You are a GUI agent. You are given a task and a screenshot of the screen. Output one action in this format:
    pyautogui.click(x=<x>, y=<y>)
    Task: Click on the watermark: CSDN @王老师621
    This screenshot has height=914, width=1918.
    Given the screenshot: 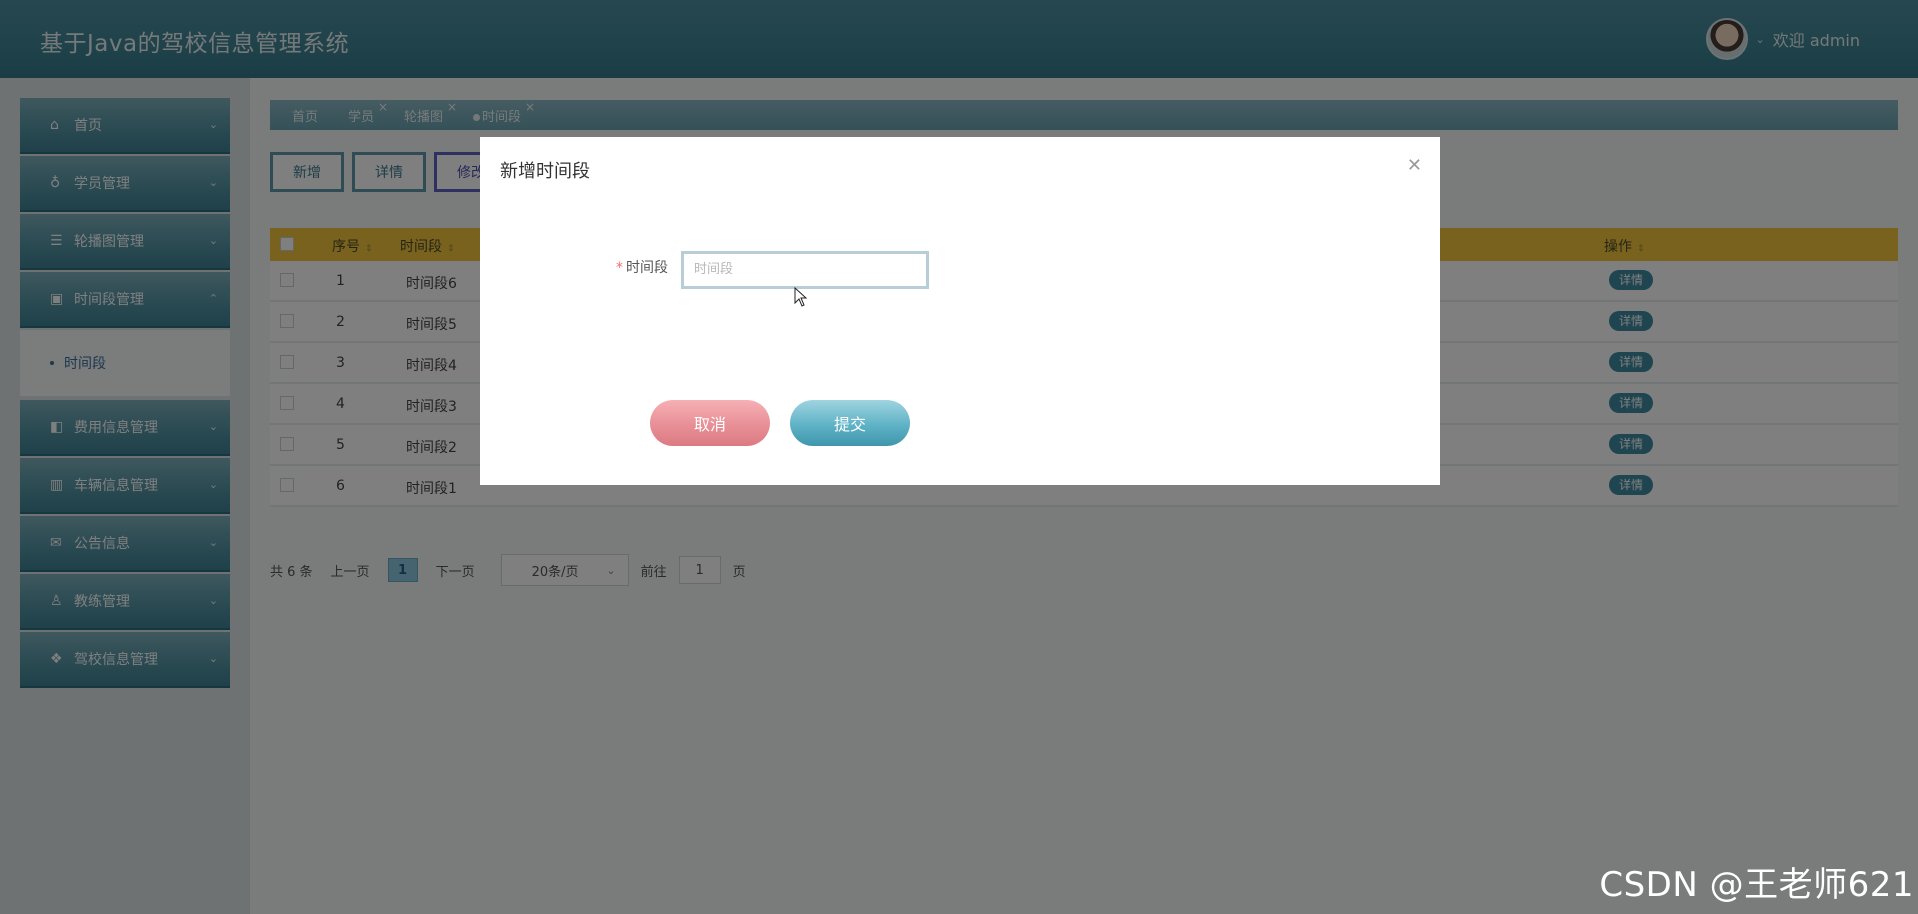 What is the action you would take?
    pyautogui.click(x=1756, y=885)
    